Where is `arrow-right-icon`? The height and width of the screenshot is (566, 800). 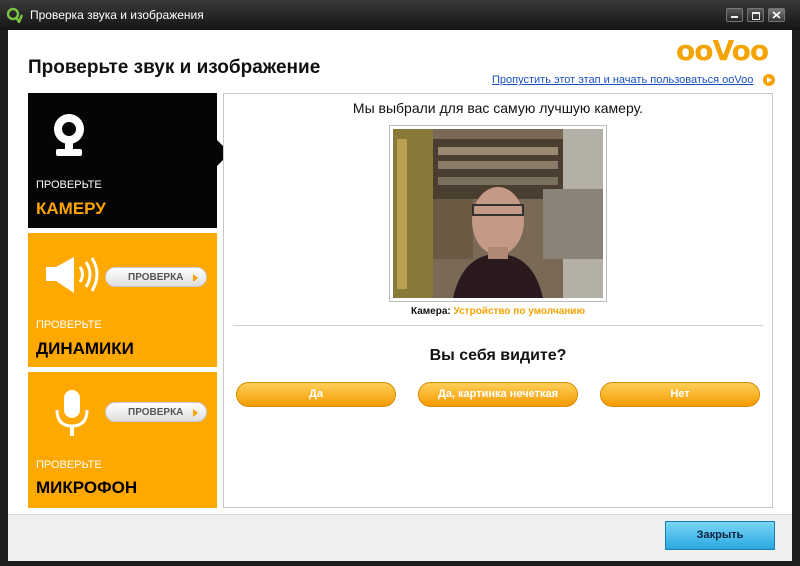 arrow-right-icon is located at coordinates (769, 80).